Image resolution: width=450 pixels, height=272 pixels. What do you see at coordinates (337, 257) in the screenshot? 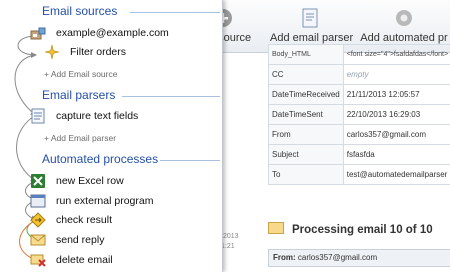
I see `from-value: carlos357@gmail.com` at bounding box center [337, 257].